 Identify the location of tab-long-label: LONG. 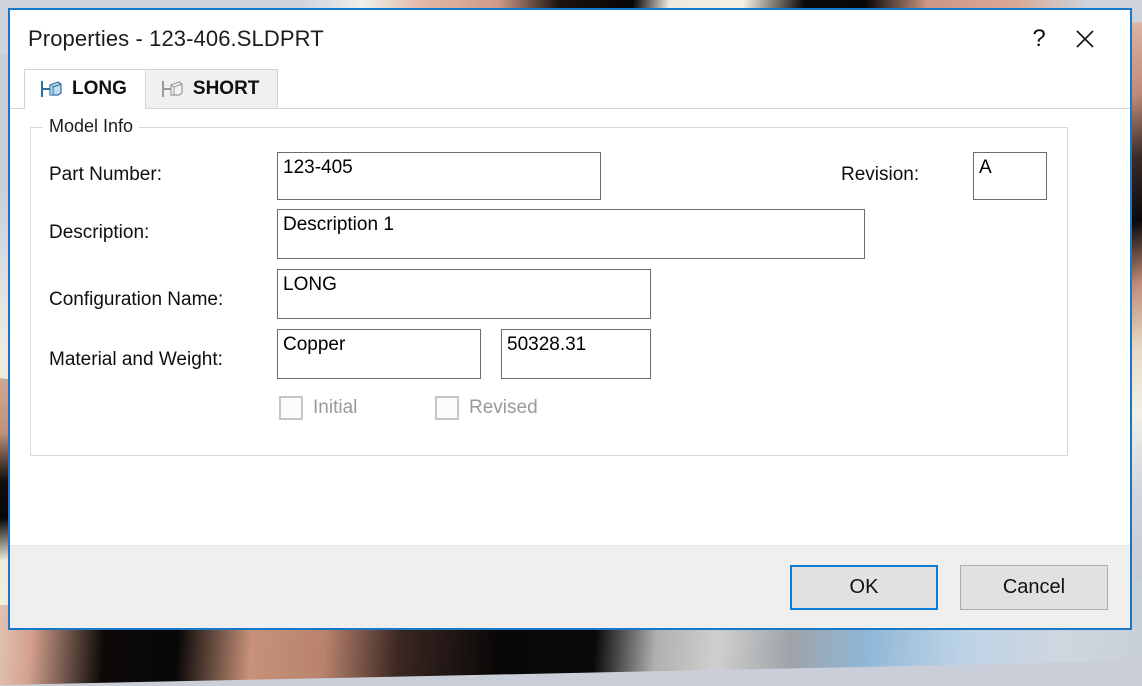
(99, 88).